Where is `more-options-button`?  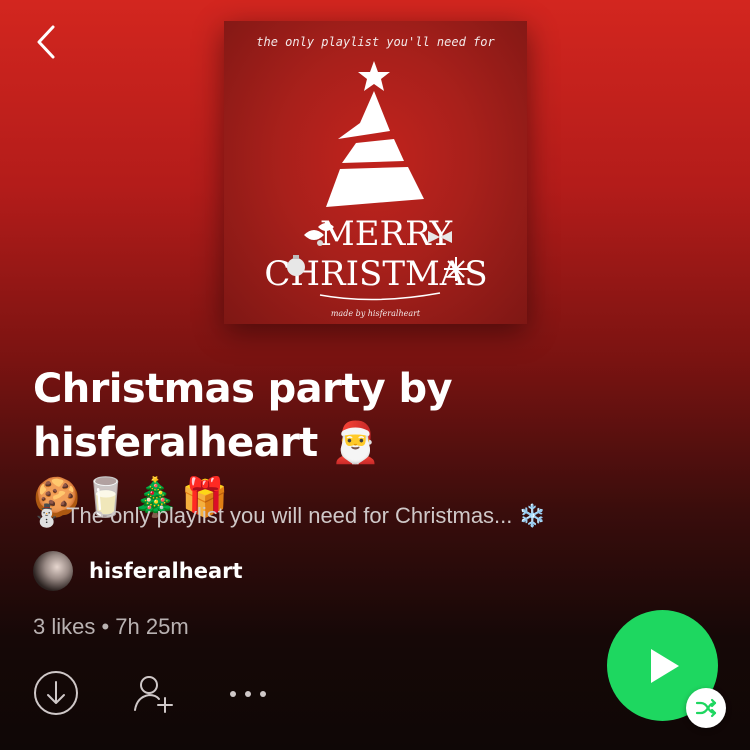
more-options-button is located at coordinates (248, 694).